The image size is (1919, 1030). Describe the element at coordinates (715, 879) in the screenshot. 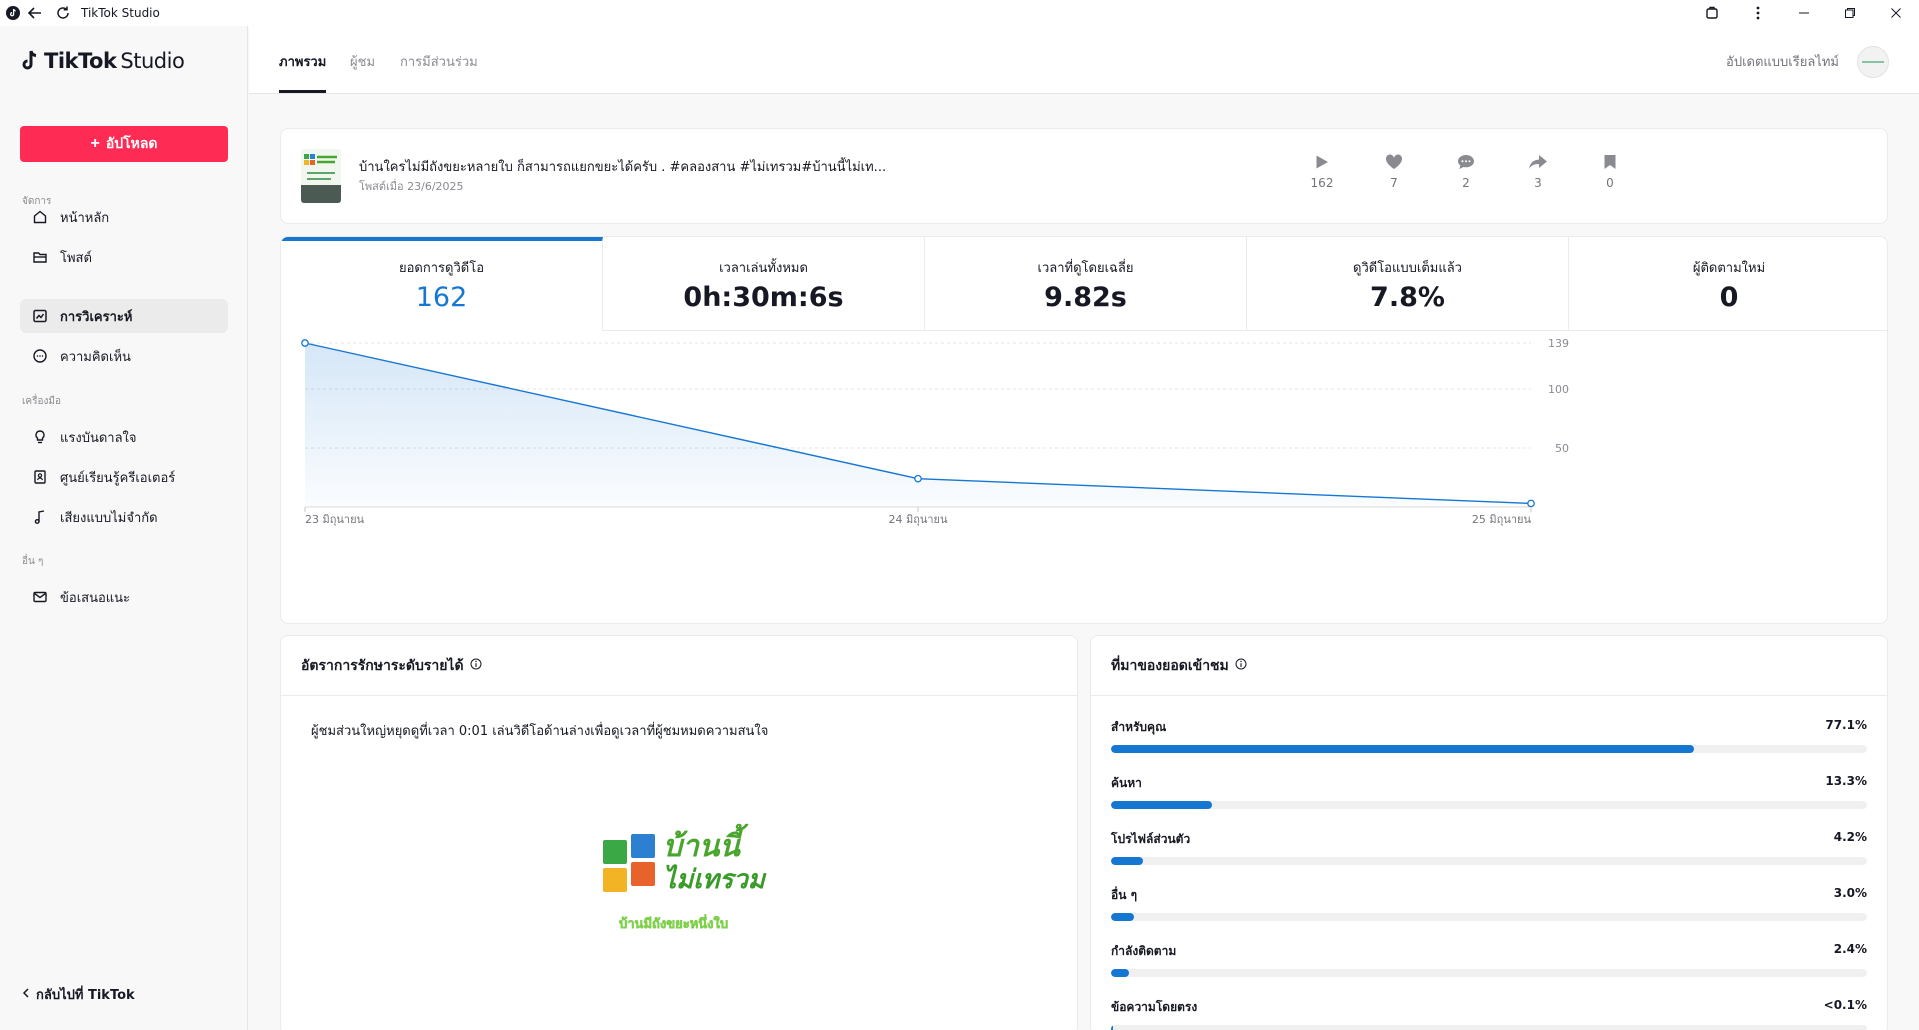

I see `logo-text-line2: ไม่เทรวม` at that location.